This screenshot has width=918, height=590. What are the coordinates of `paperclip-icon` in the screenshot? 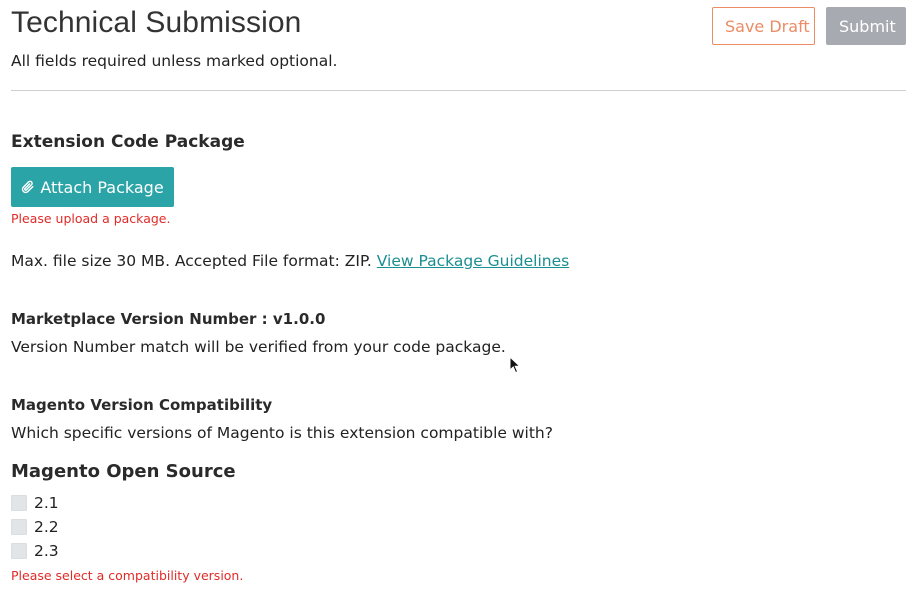 It's located at (28, 187).